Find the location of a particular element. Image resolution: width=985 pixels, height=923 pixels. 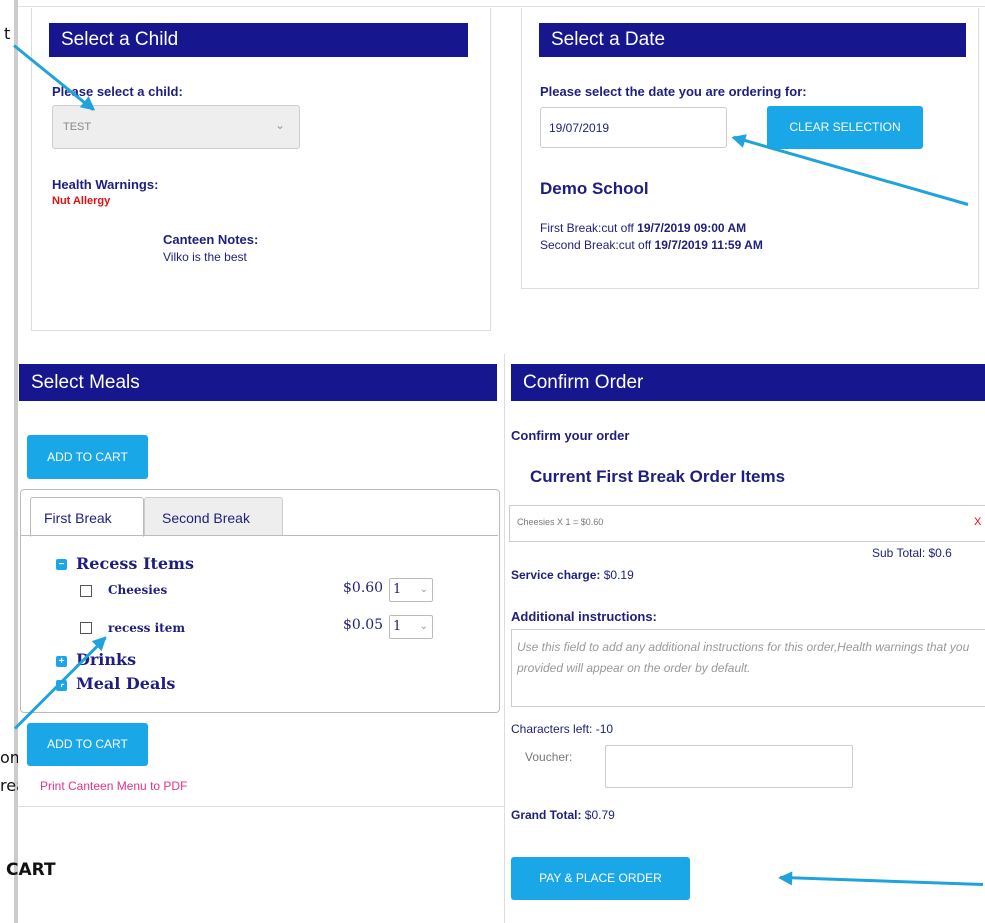

add-to-cart-button-top: ADD TO CART is located at coordinates (87, 457).